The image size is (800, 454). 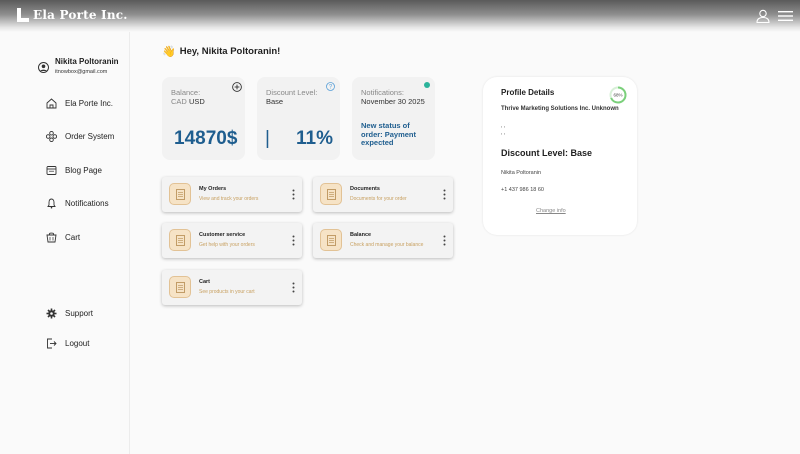 I want to click on sidebar-item-label: Cart, so click(x=73, y=237).